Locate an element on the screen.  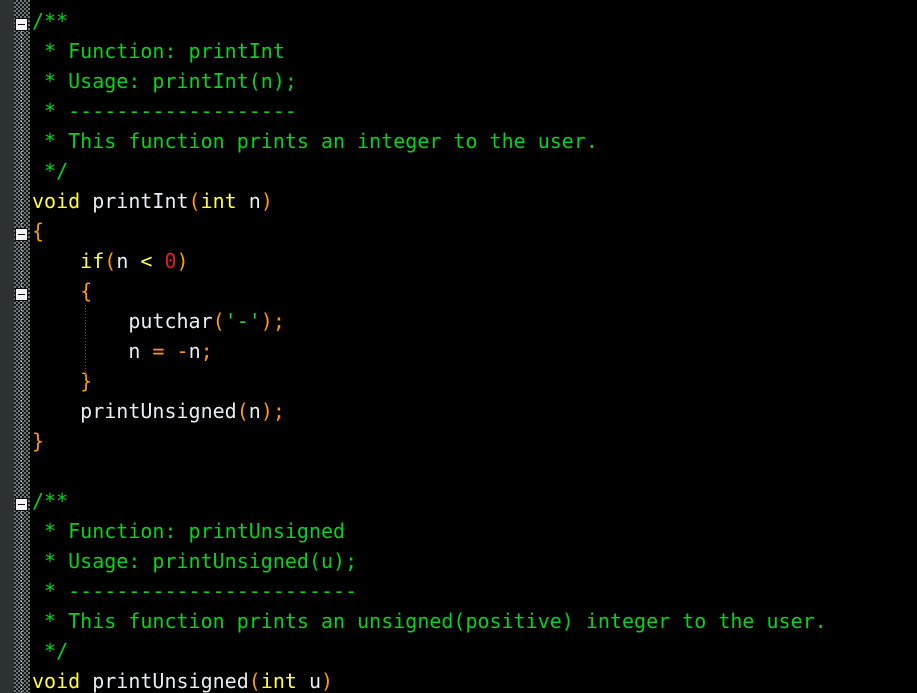
code-token-char: '-' is located at coordinates (242, 321).